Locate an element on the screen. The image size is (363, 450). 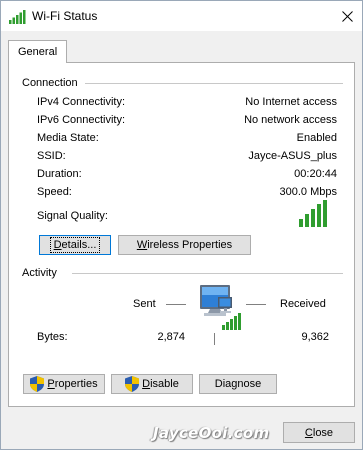
ssid-row: SSID: Jayce-ASUS_plus is located at coordinates (187, 157).